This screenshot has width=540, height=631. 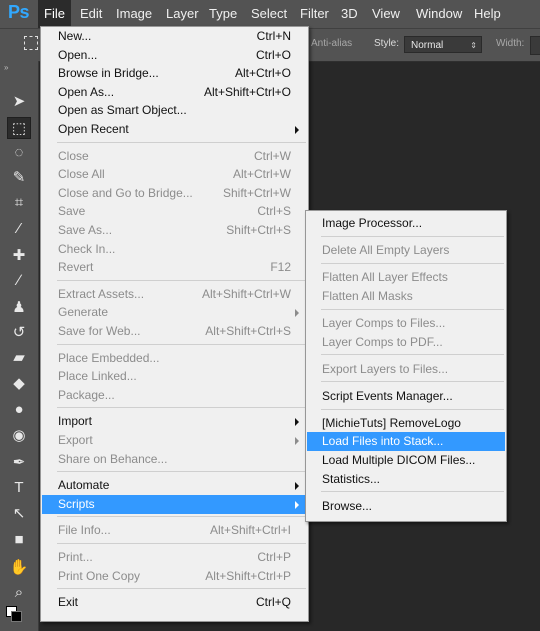 What do you see at coordinates (174, 294) in the screenshot?
I see `file-menu-item-extract-assets: Extract Assets... Alt+Shift+Ctrl+W` at bounding box center [174, 294].